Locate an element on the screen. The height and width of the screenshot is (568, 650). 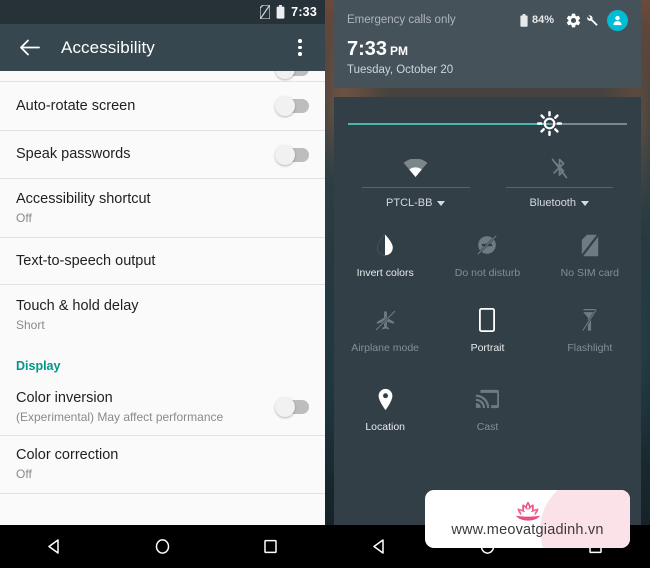
tile-location: Location is located at coordinates (385, 406).